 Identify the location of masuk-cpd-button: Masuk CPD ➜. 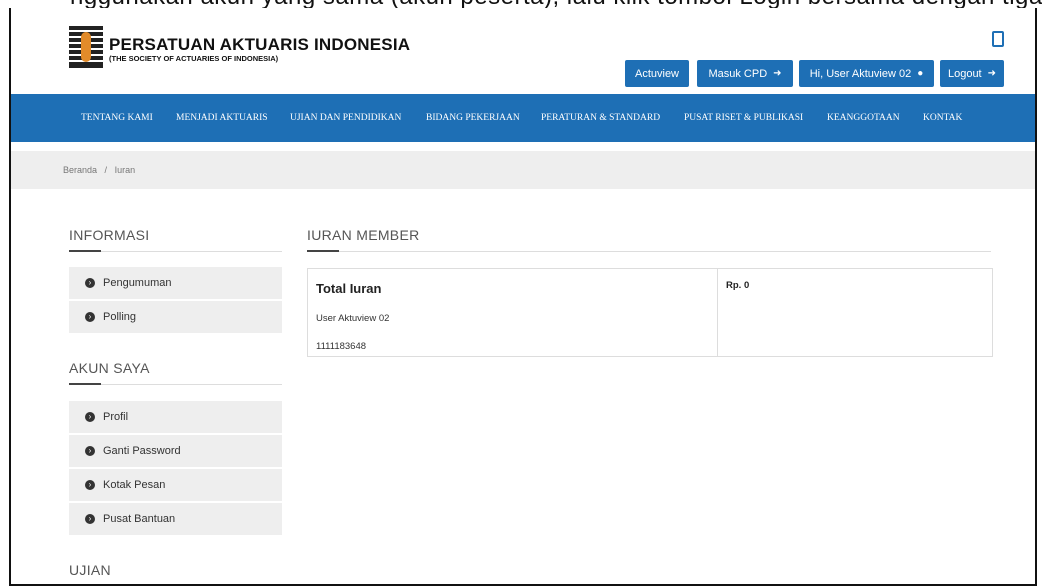
(745, 73).